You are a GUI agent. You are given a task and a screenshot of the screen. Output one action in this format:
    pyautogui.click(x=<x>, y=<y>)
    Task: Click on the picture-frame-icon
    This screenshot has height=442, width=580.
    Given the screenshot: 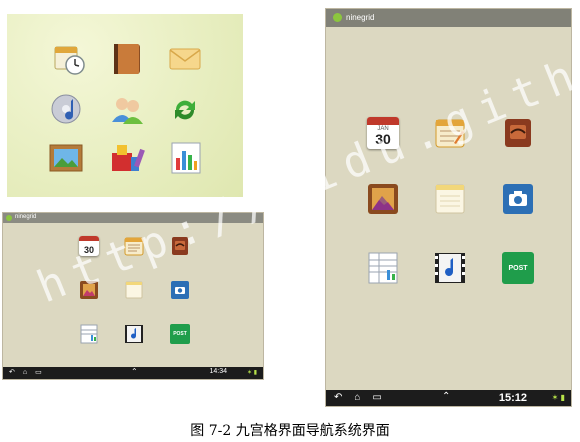 What is the action you would take?
    pyautogui.click(x=66, y=158)
    